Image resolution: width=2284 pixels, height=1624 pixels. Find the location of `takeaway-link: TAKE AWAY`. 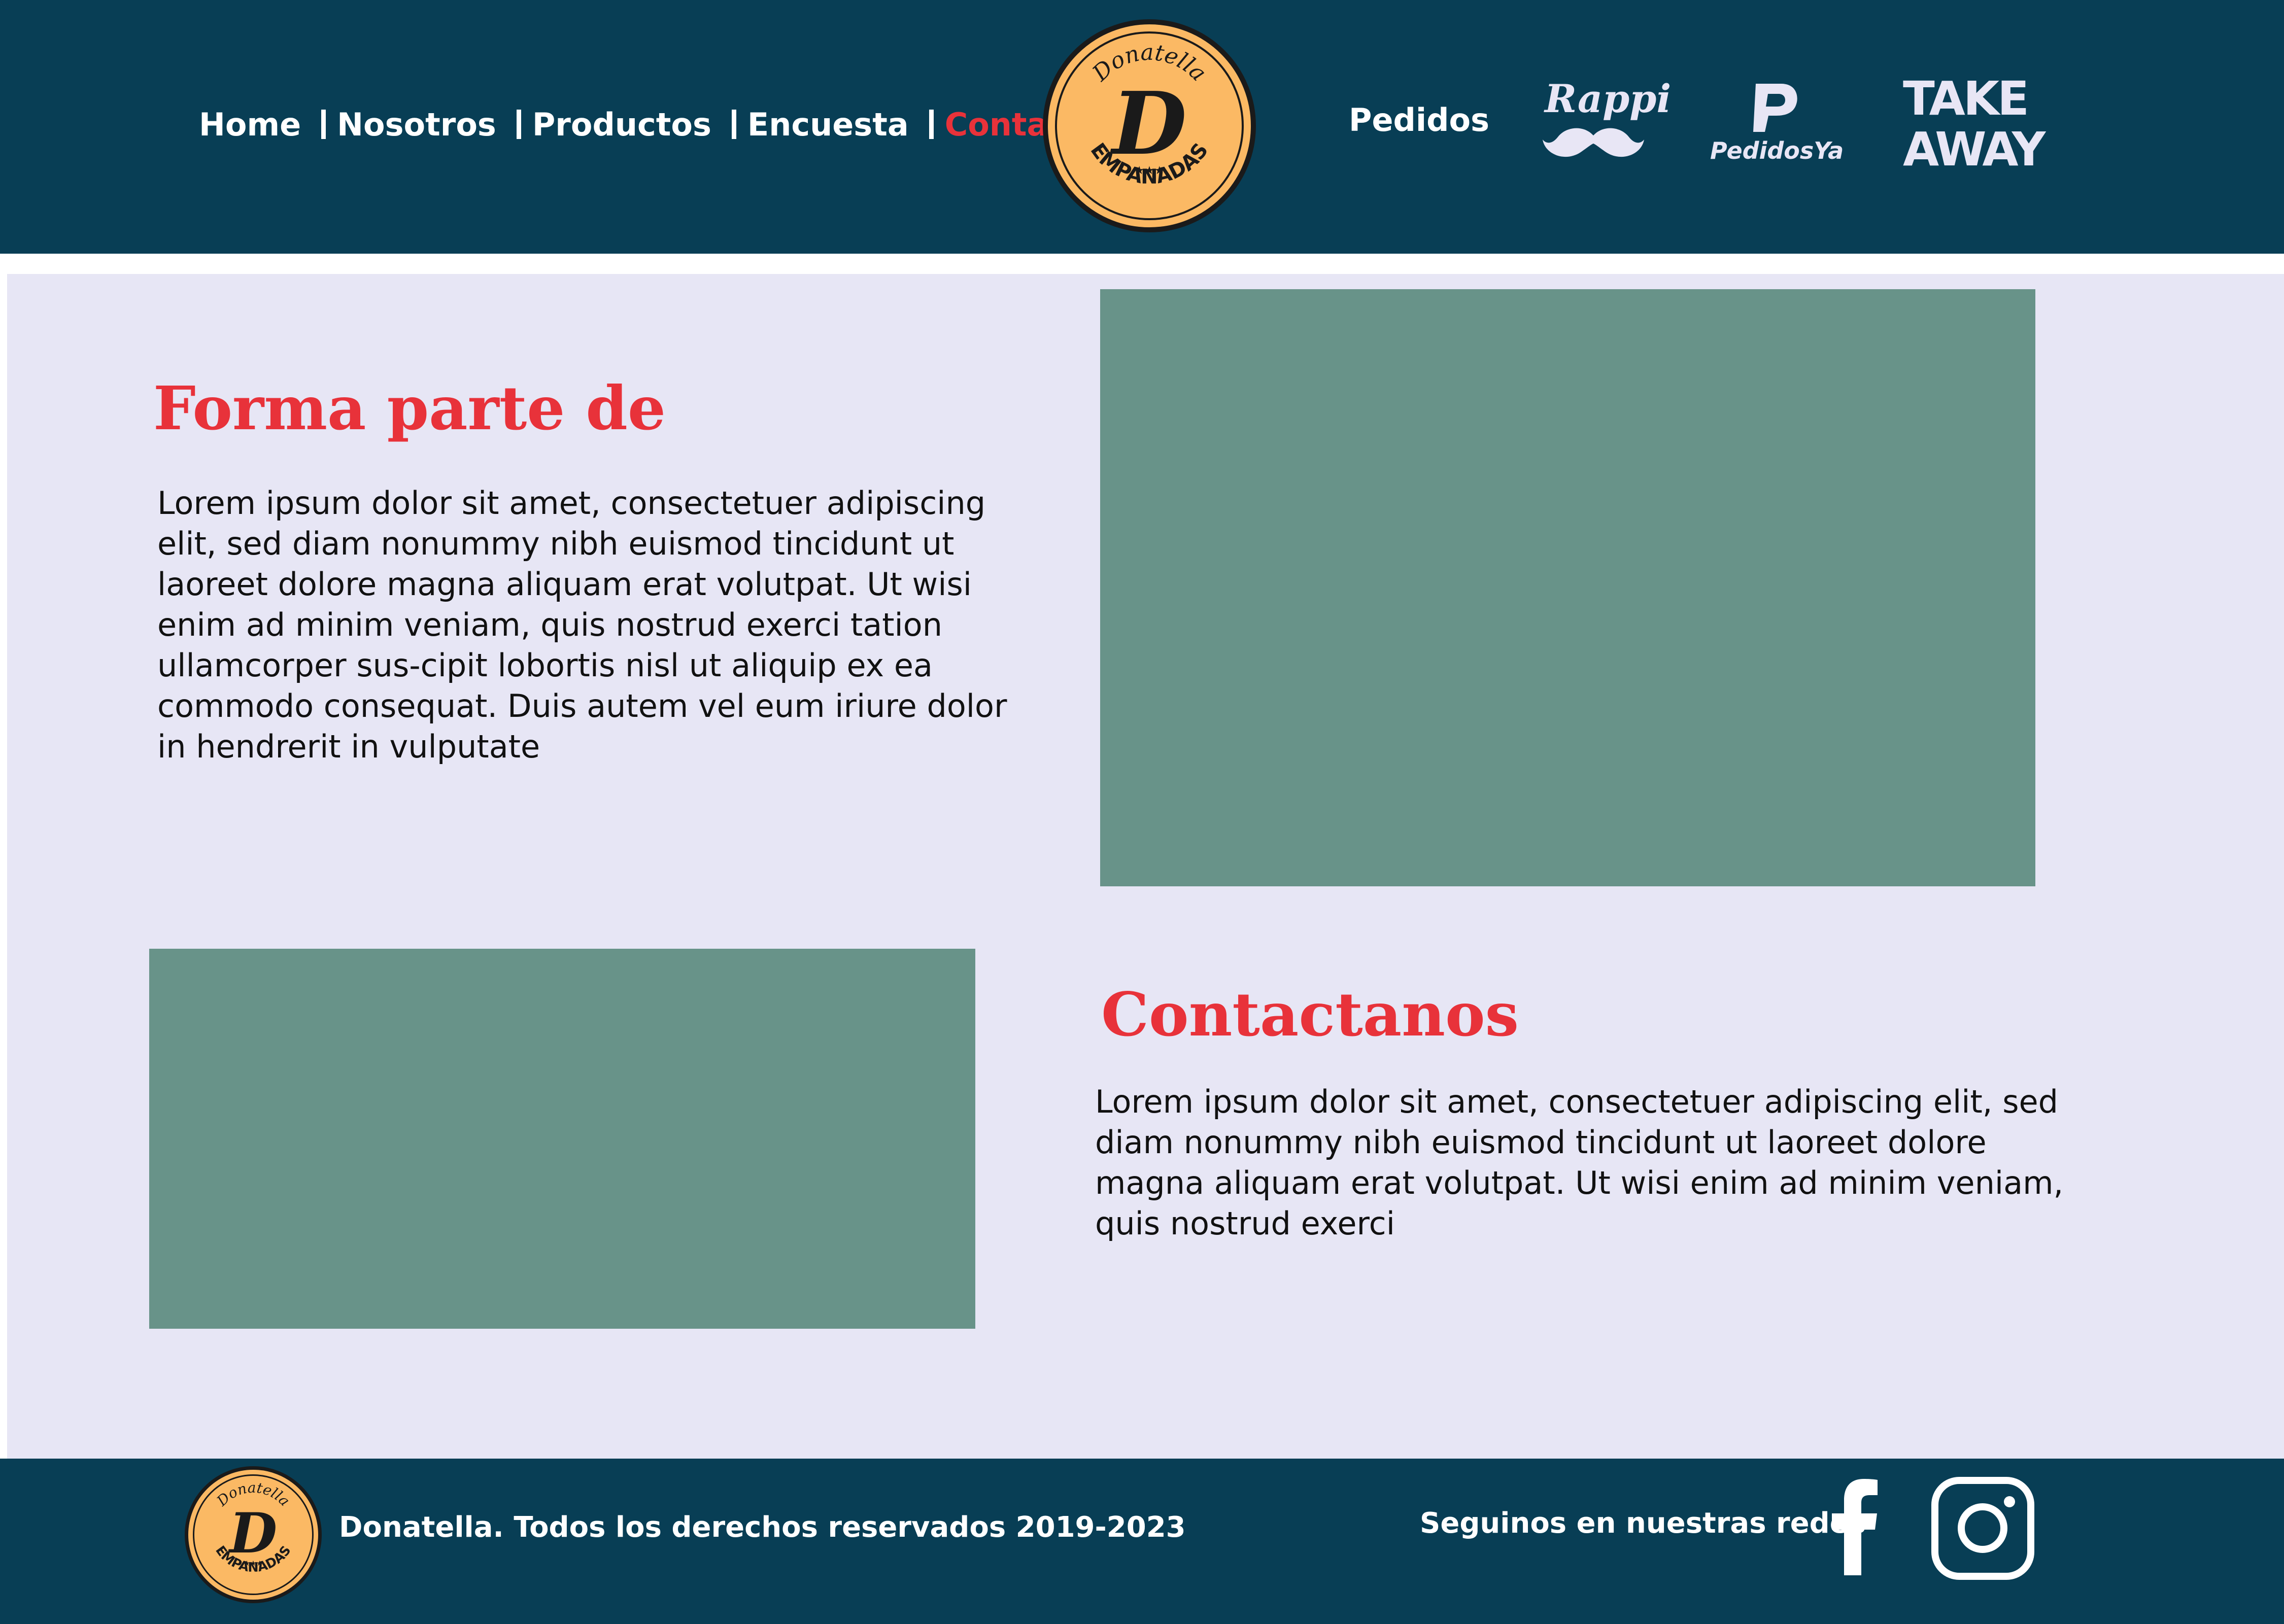

takeaway-link: TAKE AWAY is located at coordinates (1975, 125).